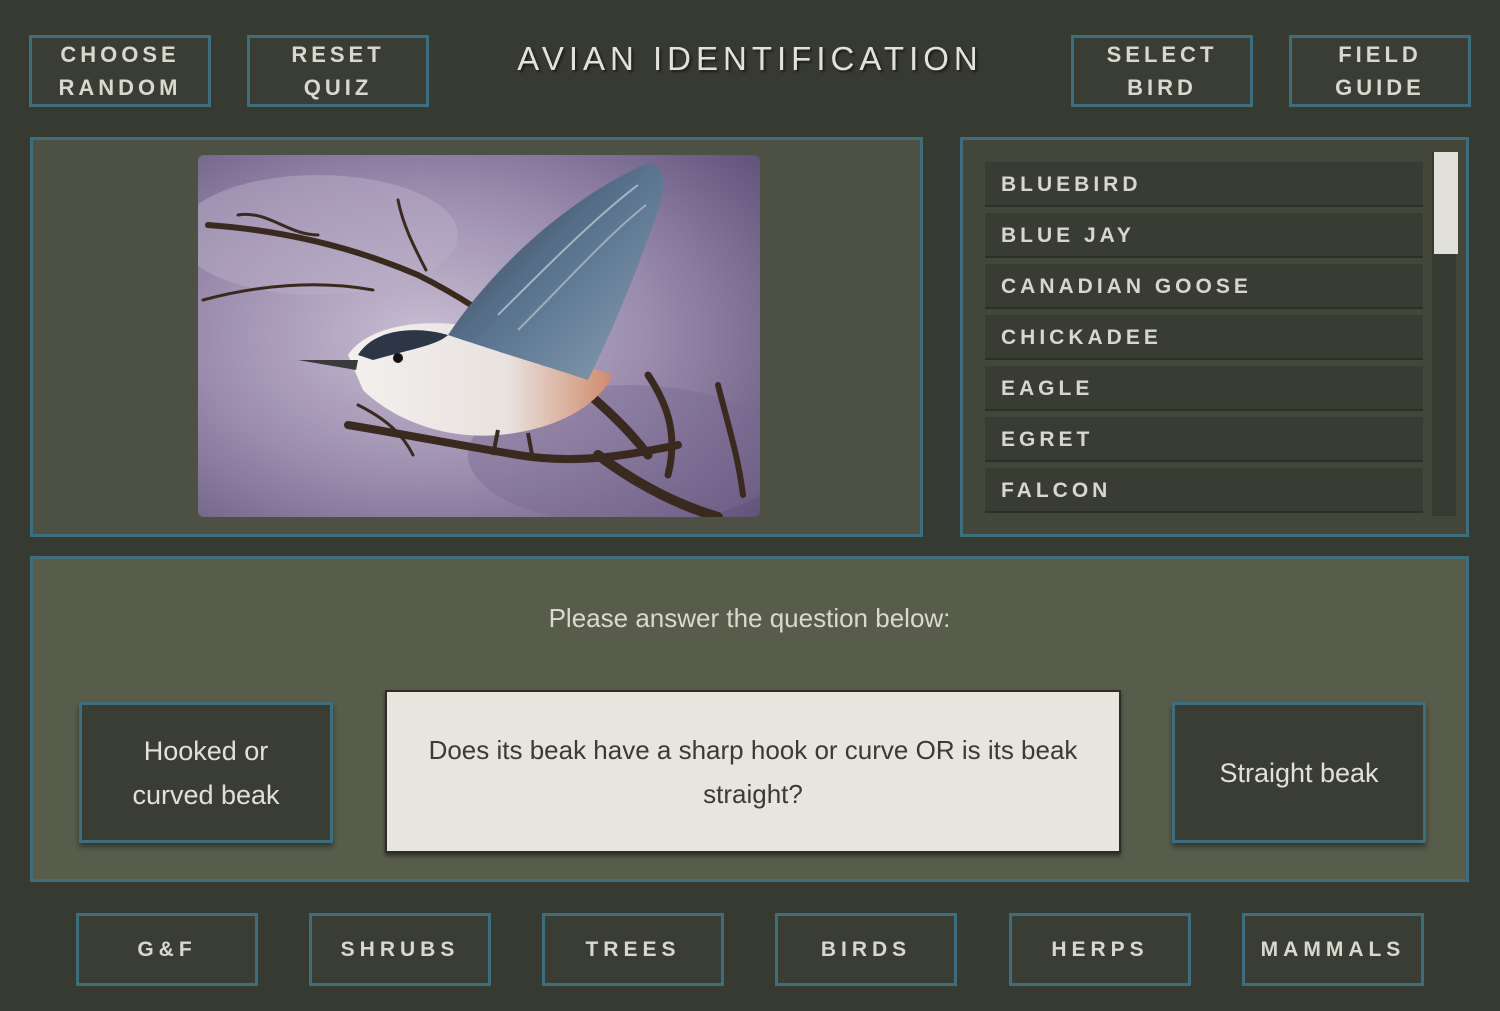 This screenshot has height=1011, width=1500. I want to click on nav-gf-label: G&F, so click(167, 949).